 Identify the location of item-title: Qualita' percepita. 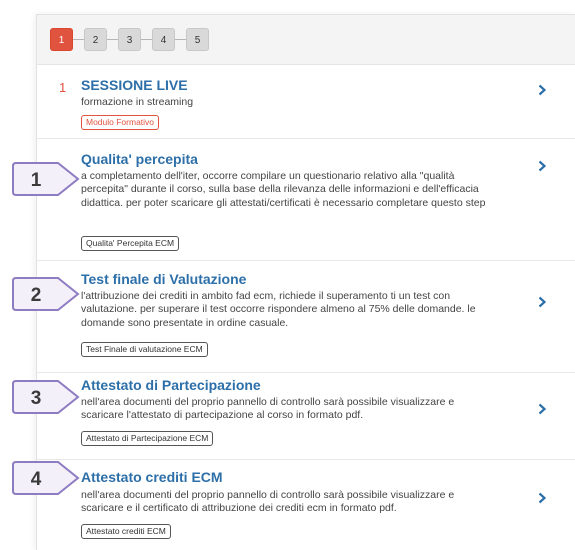
(139, 159).